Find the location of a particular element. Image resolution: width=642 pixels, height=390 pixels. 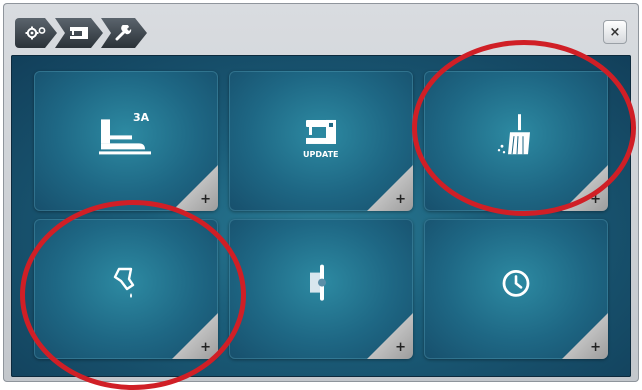

machine-update-icon is located at coordinates (321, 134).